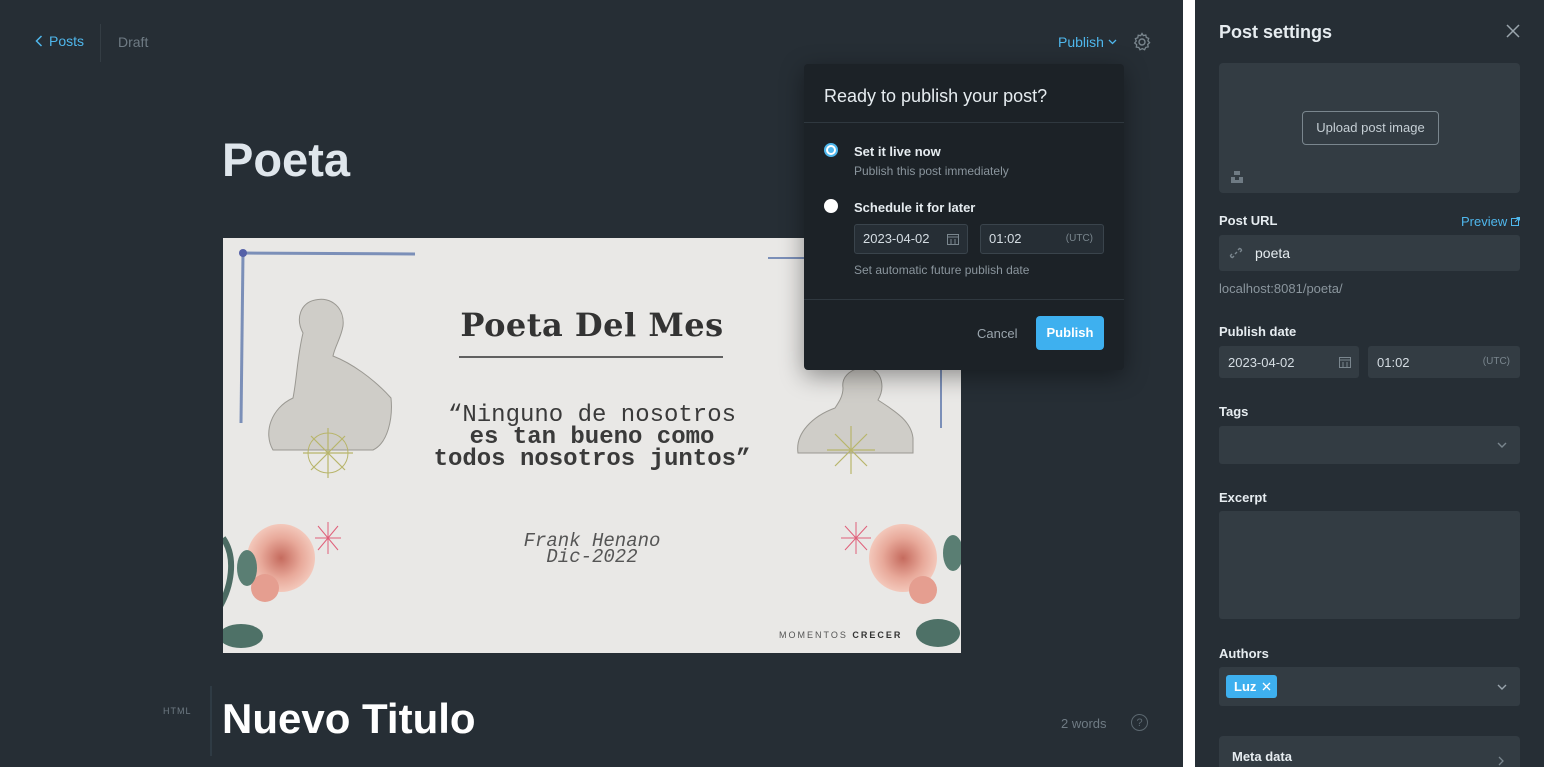 The width and height of the screenshot is (1544, 767). What do you see at coordinates (1005, 238) in the screenshot?
I see `schedule-time-value: 01:02` at bounding box center [1005, 238].